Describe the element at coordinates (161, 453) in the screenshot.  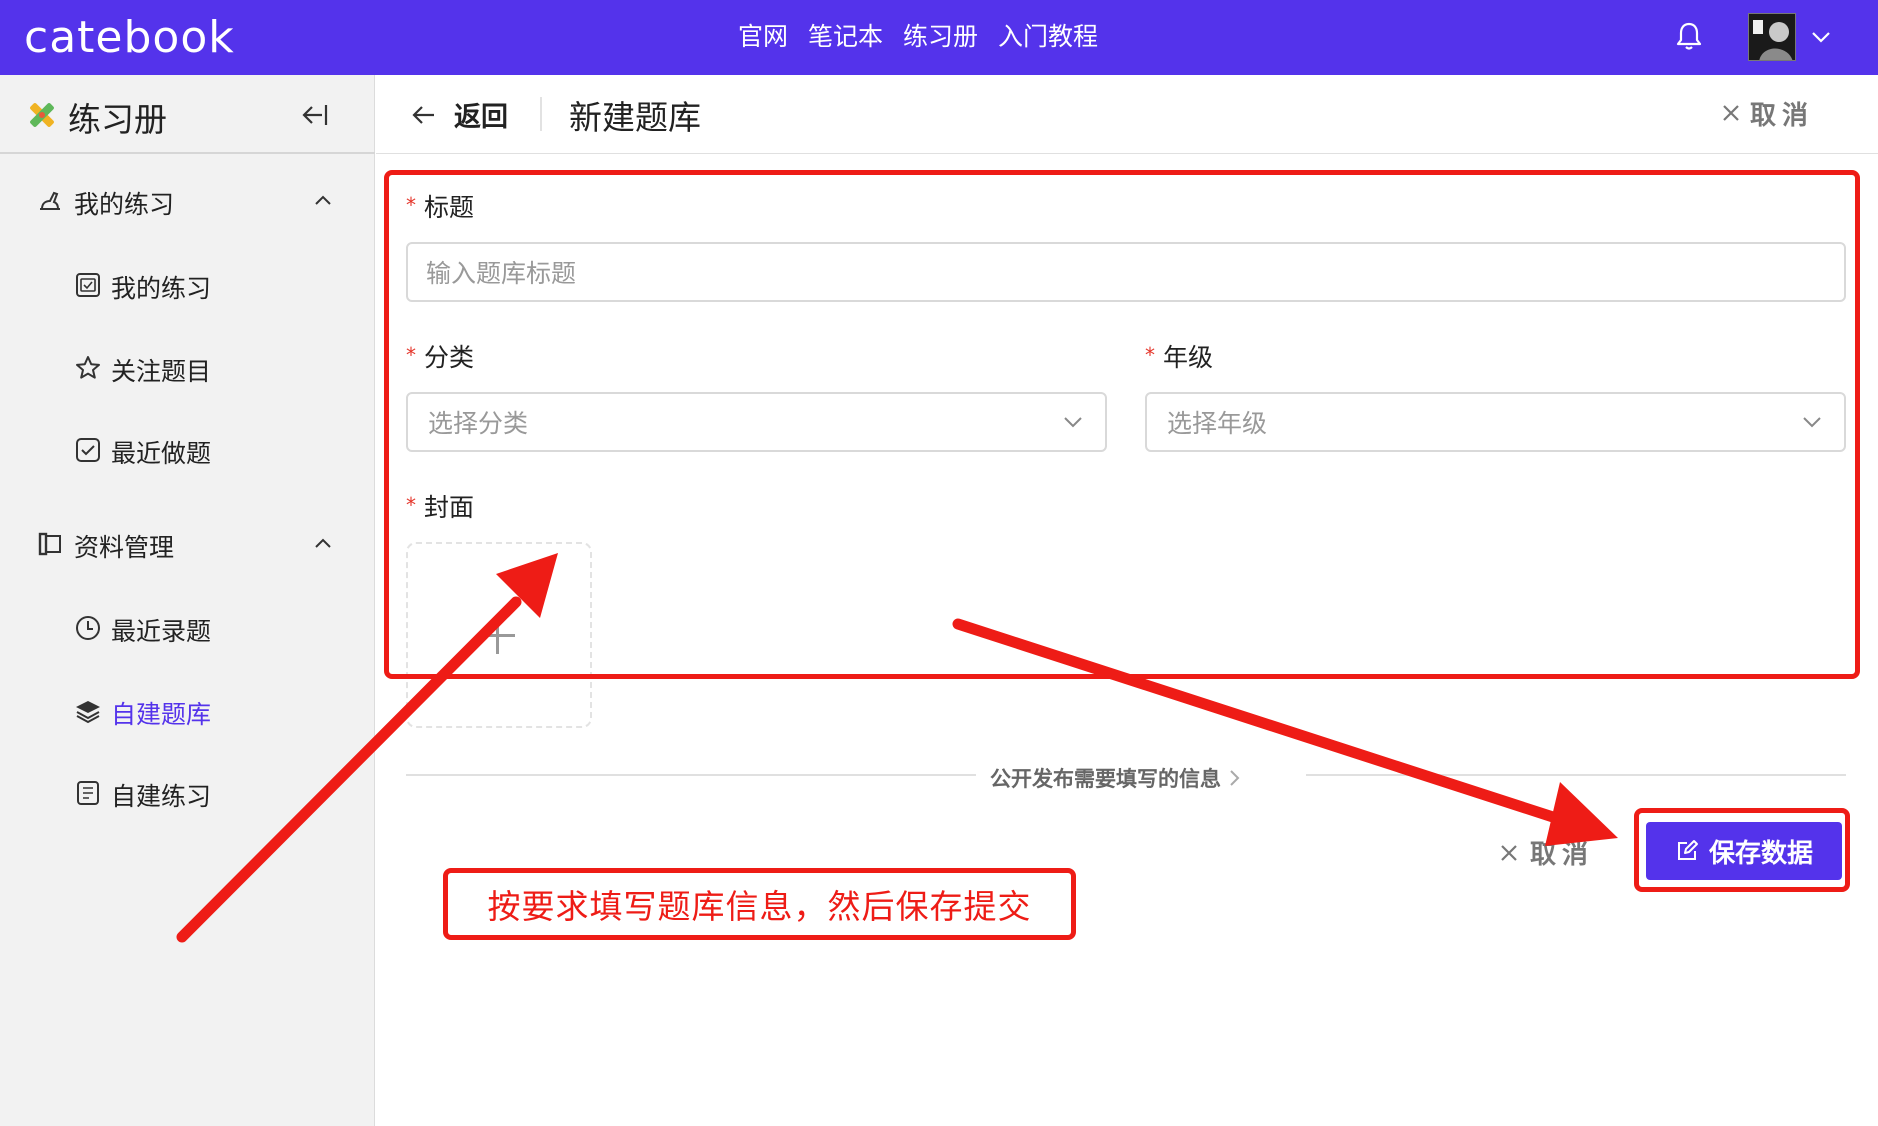
I see `sidebar-item-label: 最近做题` at that location.